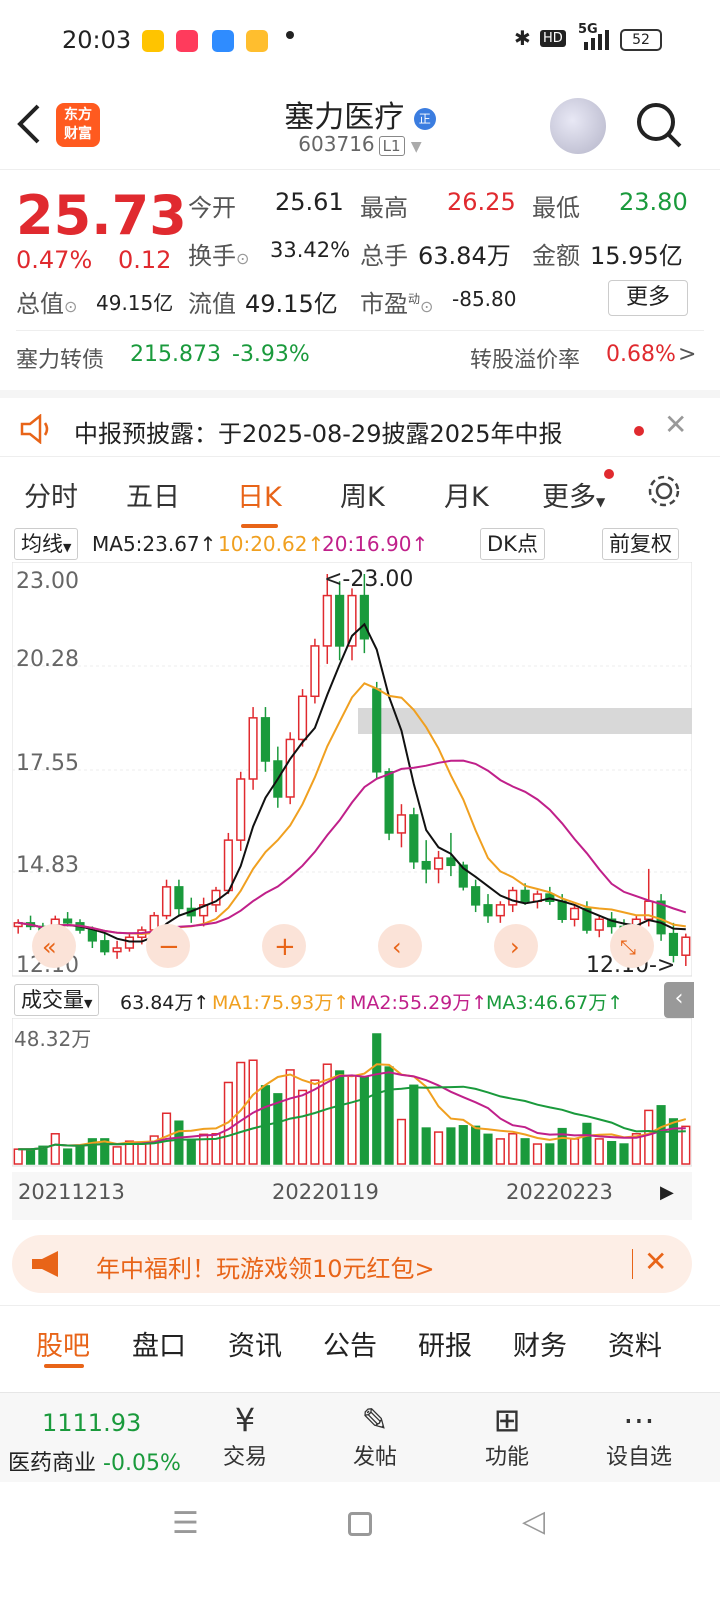 Image resolution: width=720 pixels, height=1604 pixels. I want to click on vol-max-label: 48.32万, so click(52, 1039).